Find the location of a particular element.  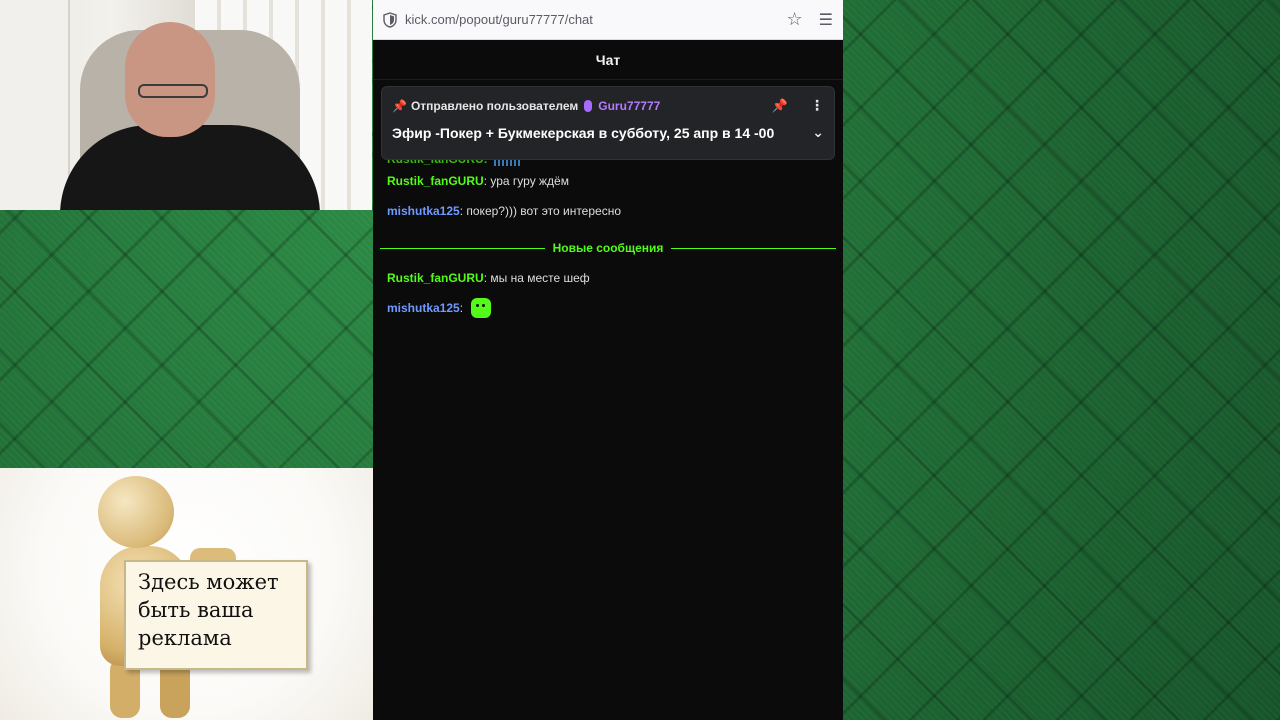

star-icon: ☆ is located at coordinates (795, 19).